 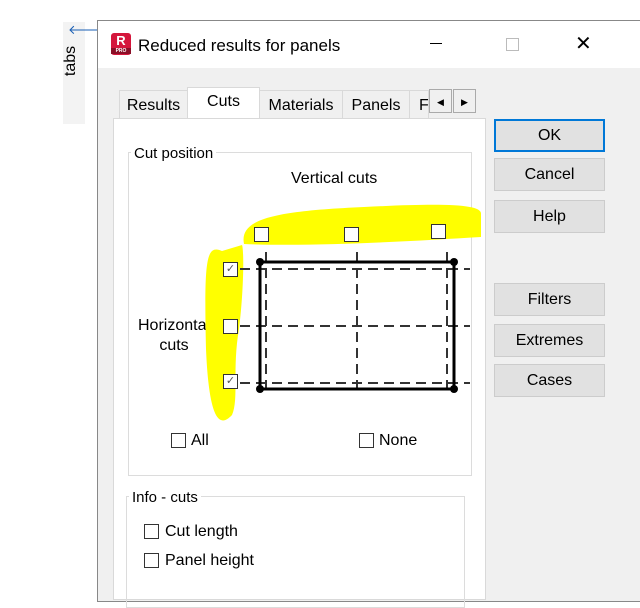 What do you see at coordinates (398, 440) in the screenshot?
I see `none-label: None` at bounding box center [398, 440].